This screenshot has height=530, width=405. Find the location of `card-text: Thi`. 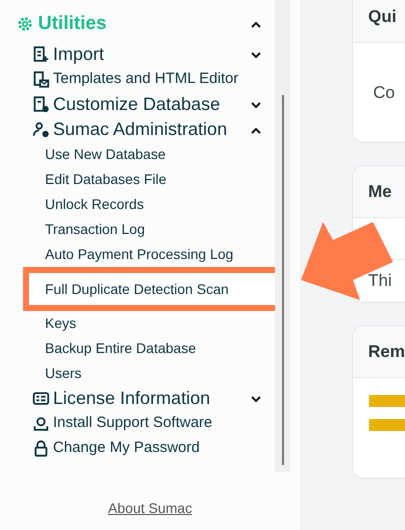

card-text: Thi is located at coordinates (380, 281).